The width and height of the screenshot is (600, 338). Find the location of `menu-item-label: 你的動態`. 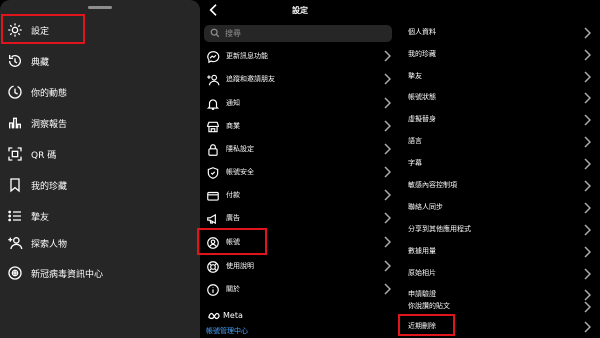

menu-item-label: 你的動態 is located at coordinates (49, 93).